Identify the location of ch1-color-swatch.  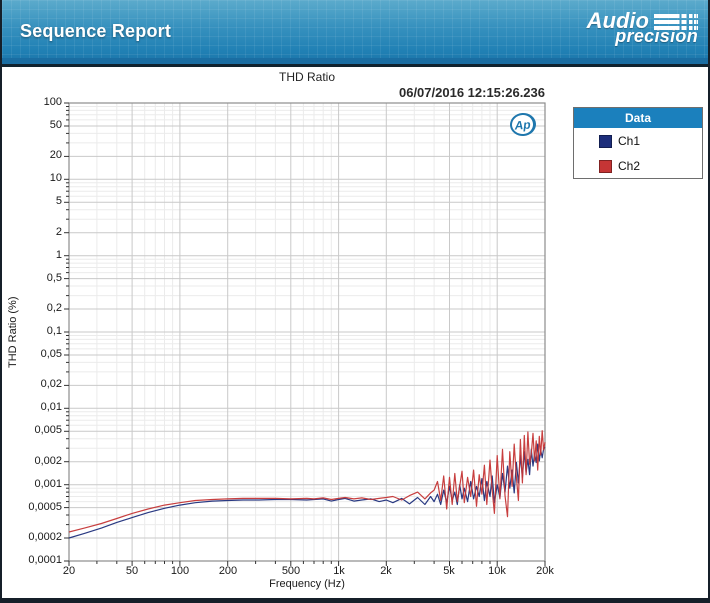
(605, 141).